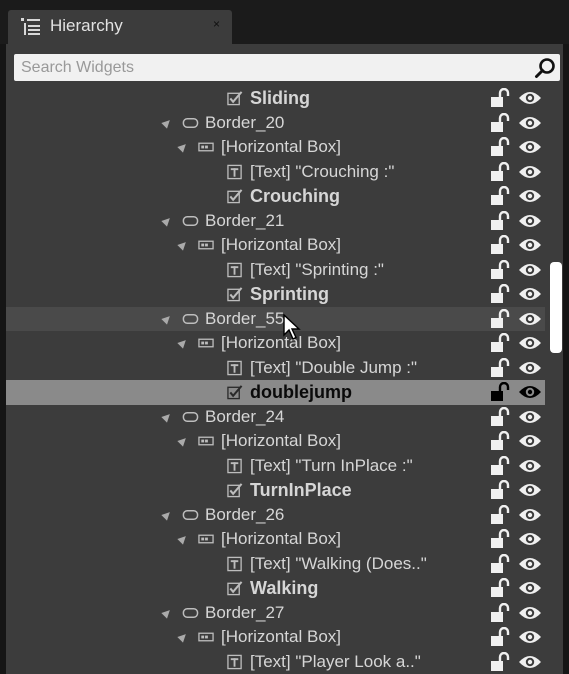 The width and height of the screenshot is (569, 674). I want to click on tree-row: doublejump, so click(275, 392).